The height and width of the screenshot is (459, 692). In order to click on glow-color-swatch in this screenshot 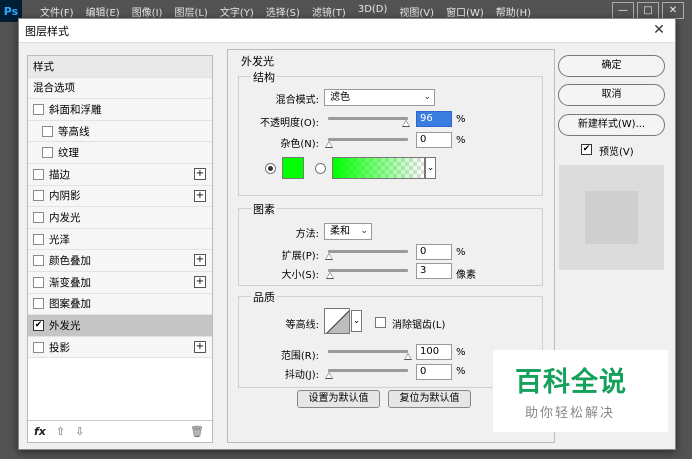, I will do `click(293, 168)`.